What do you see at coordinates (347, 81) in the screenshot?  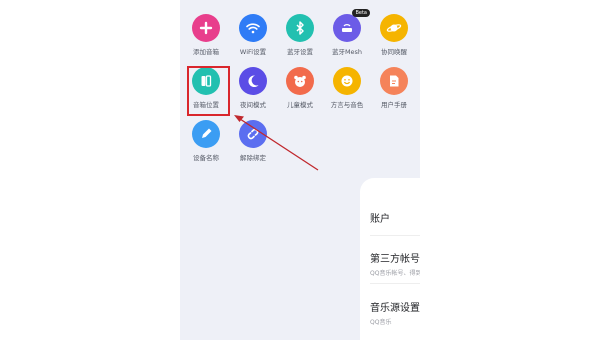 I see `smile-face-icon` at bounding box center [347, 81].